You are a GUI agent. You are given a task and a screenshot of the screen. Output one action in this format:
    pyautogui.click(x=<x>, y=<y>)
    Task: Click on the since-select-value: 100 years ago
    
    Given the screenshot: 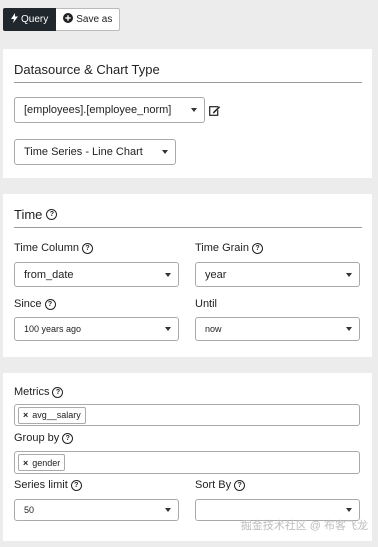 What is the action you would take?
    pyautogui.click(x=53, y=329)
    